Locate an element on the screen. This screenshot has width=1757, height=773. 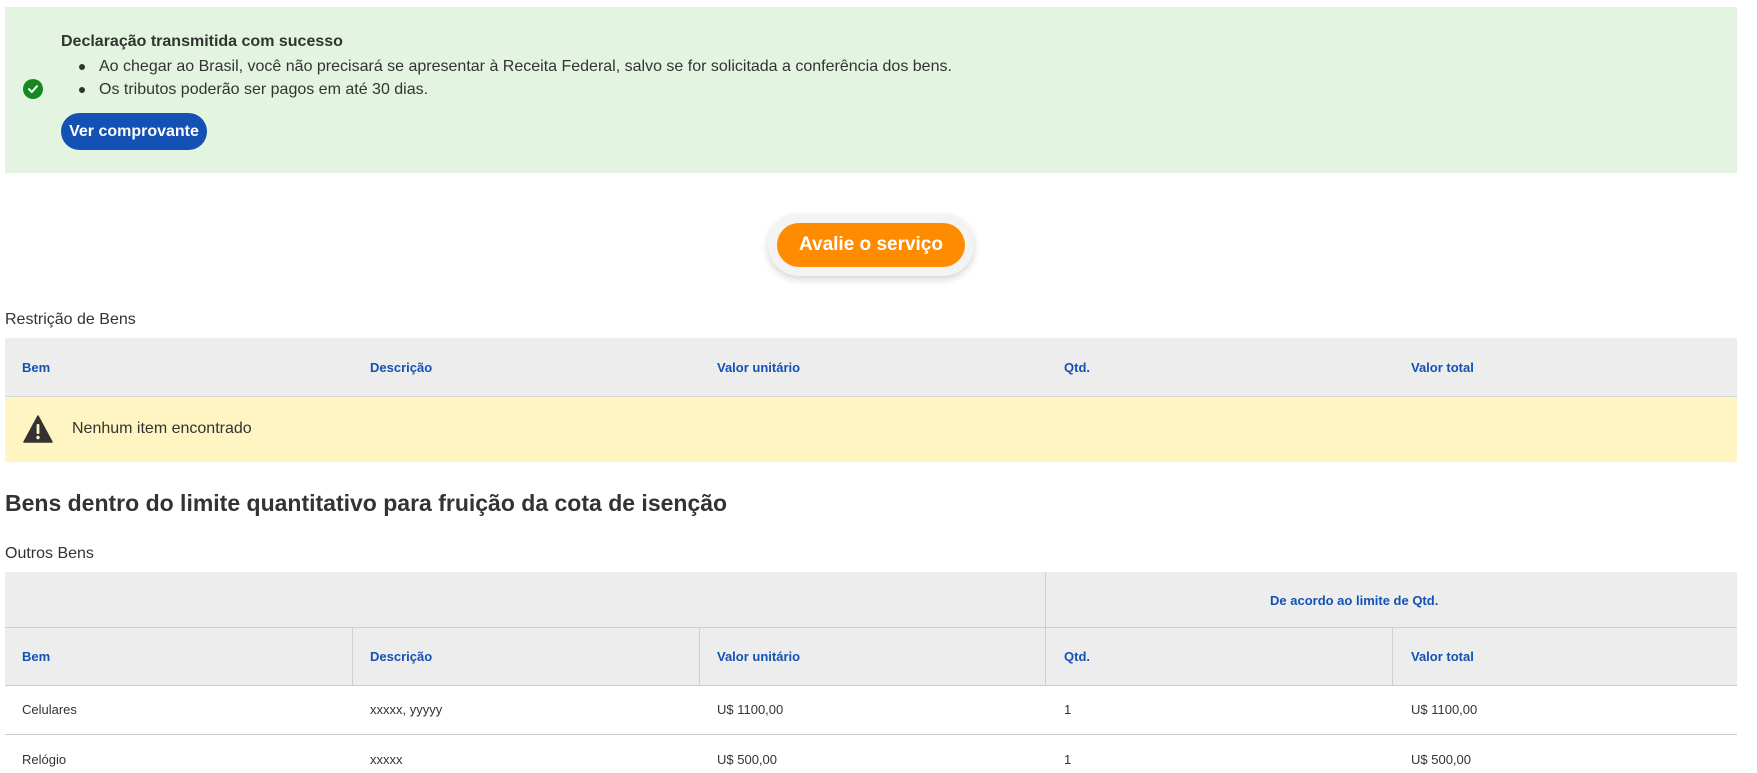
outros-bens-title: Outros Bens is located at coordinates (49, 553).